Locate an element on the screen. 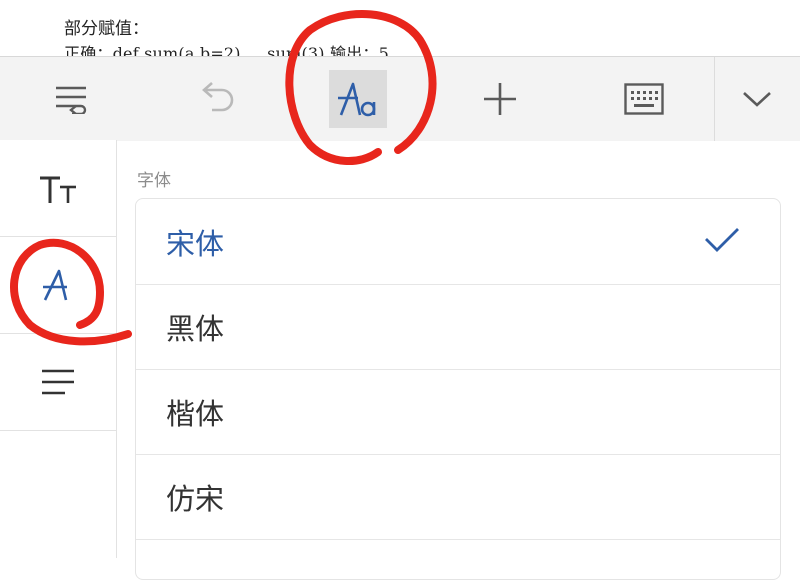 This screenshot has height=580, width=800. check-icon is located at coordinates (722, 240).